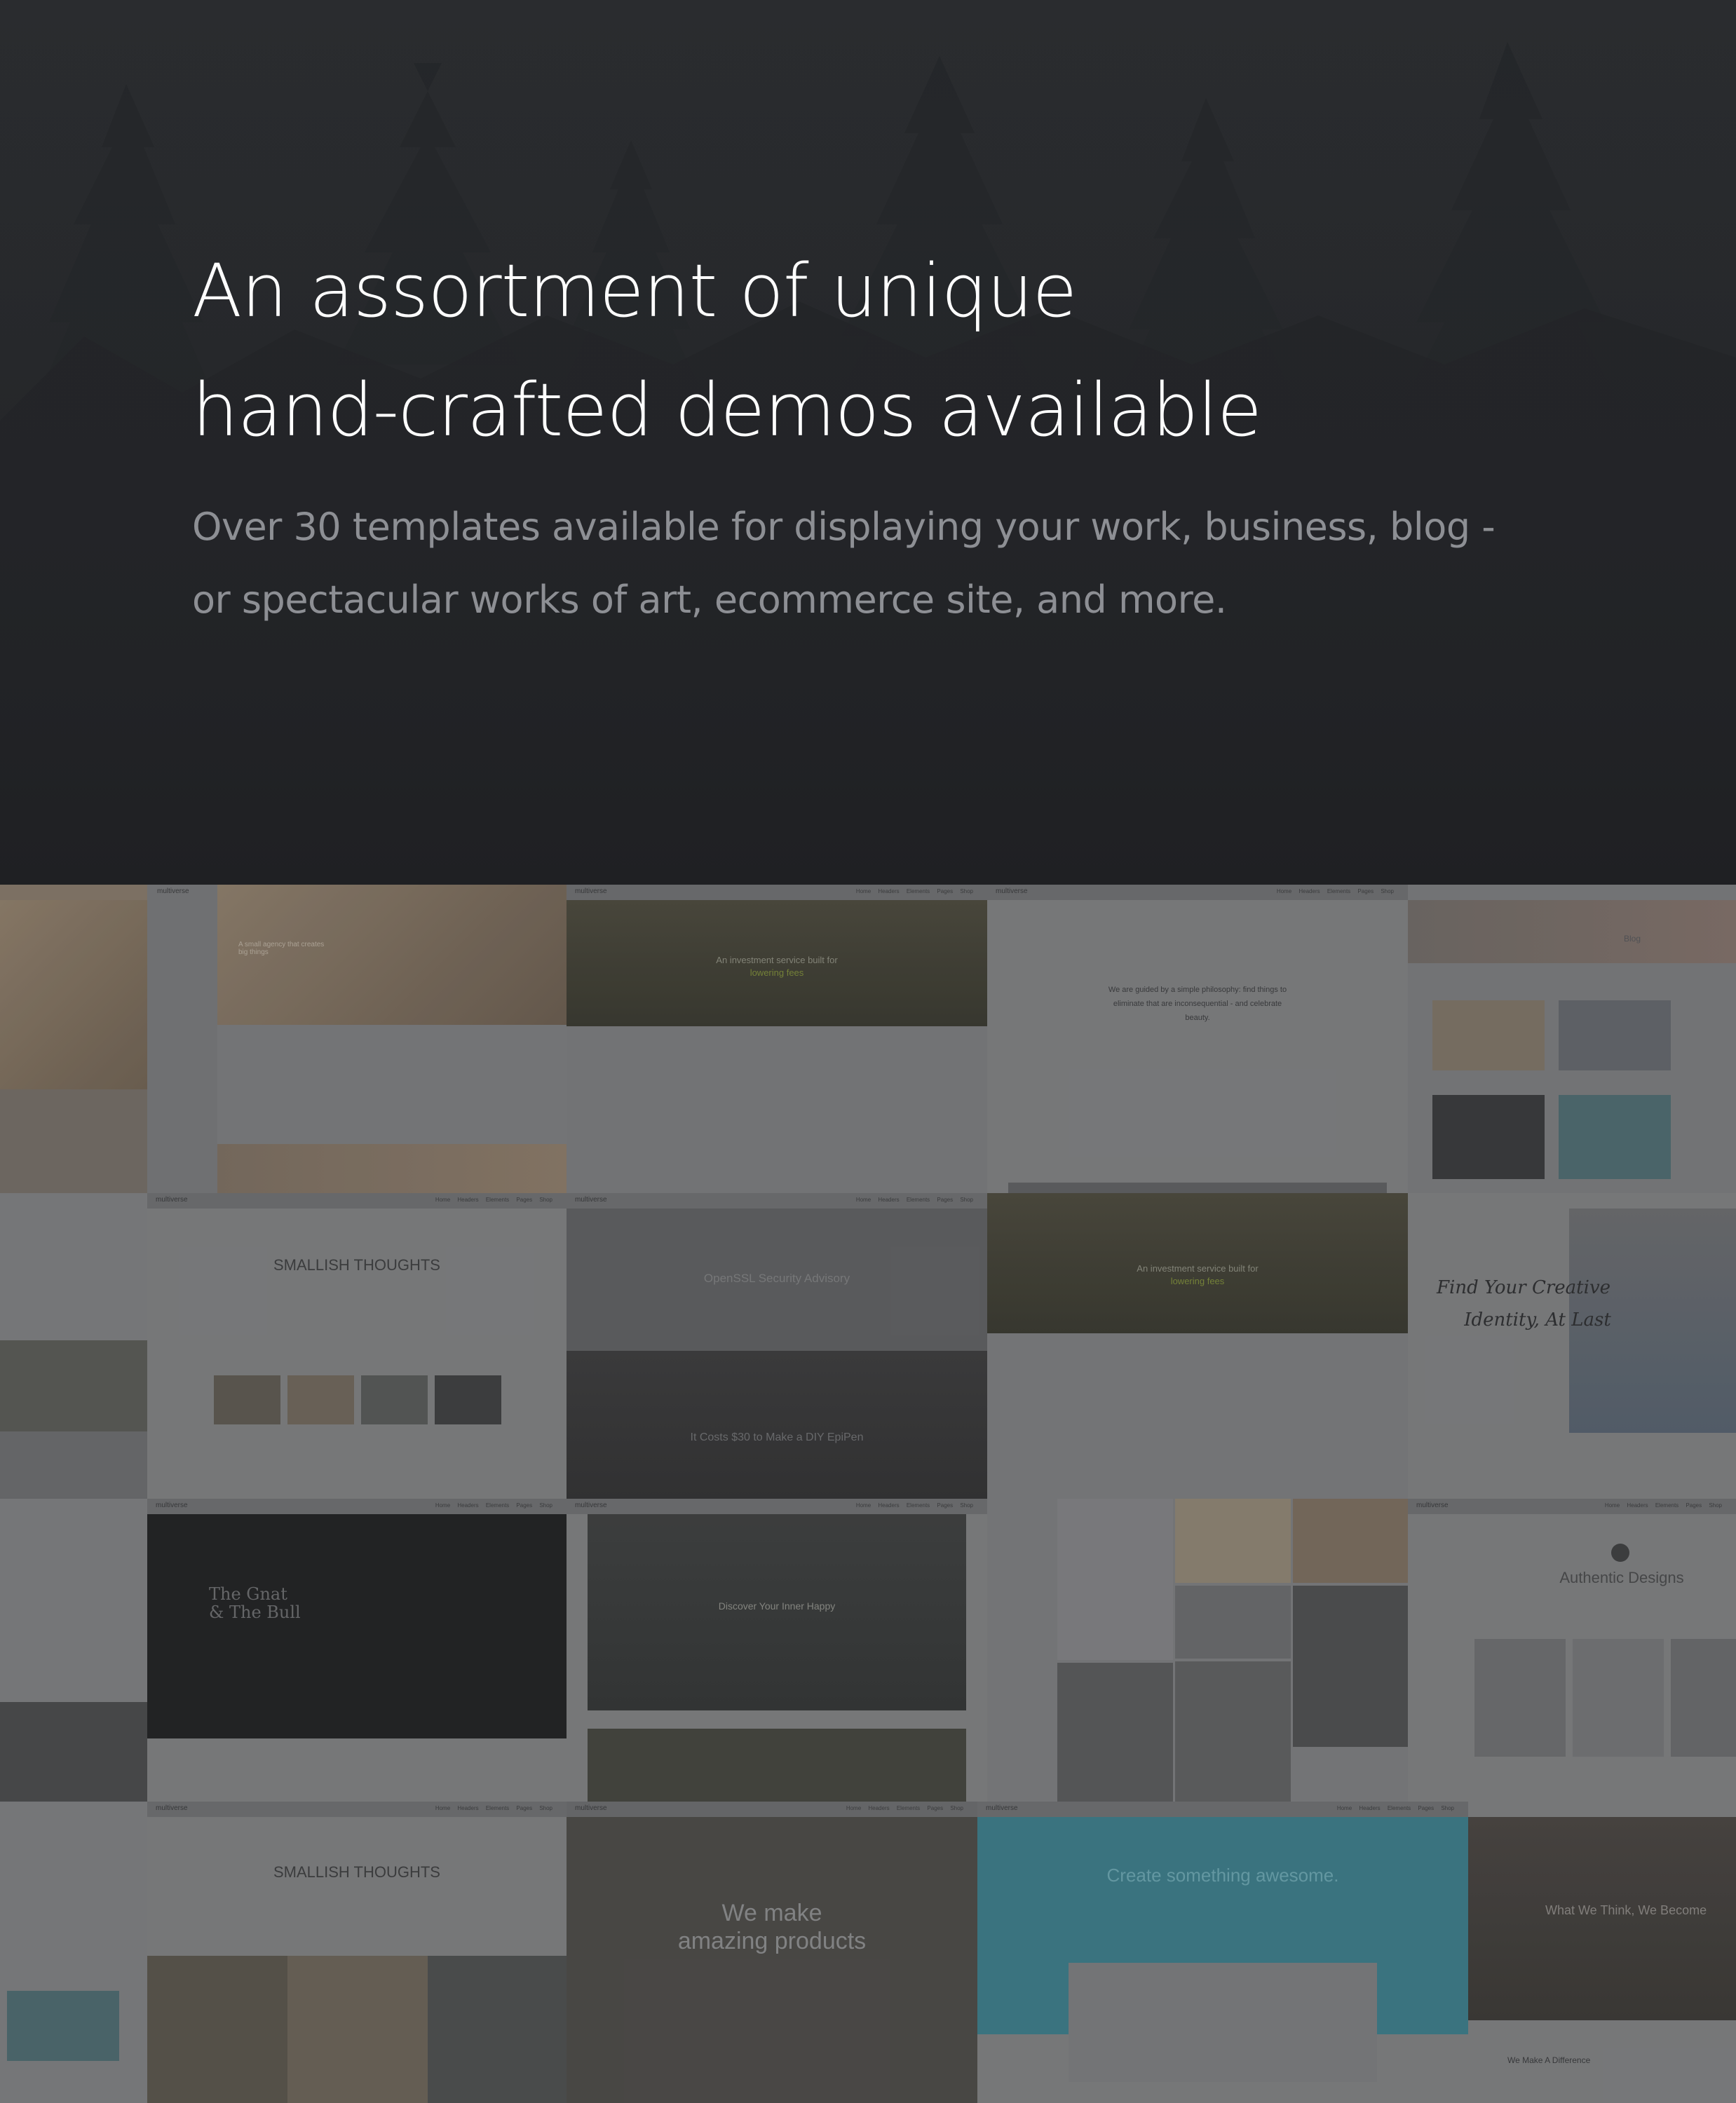 The image size is (1736, 2103). Describe the element at coordinates (1395, 1808) in the screenshot. I see `awesome-nav: Home Headers Elements Pages Shop` at that location.